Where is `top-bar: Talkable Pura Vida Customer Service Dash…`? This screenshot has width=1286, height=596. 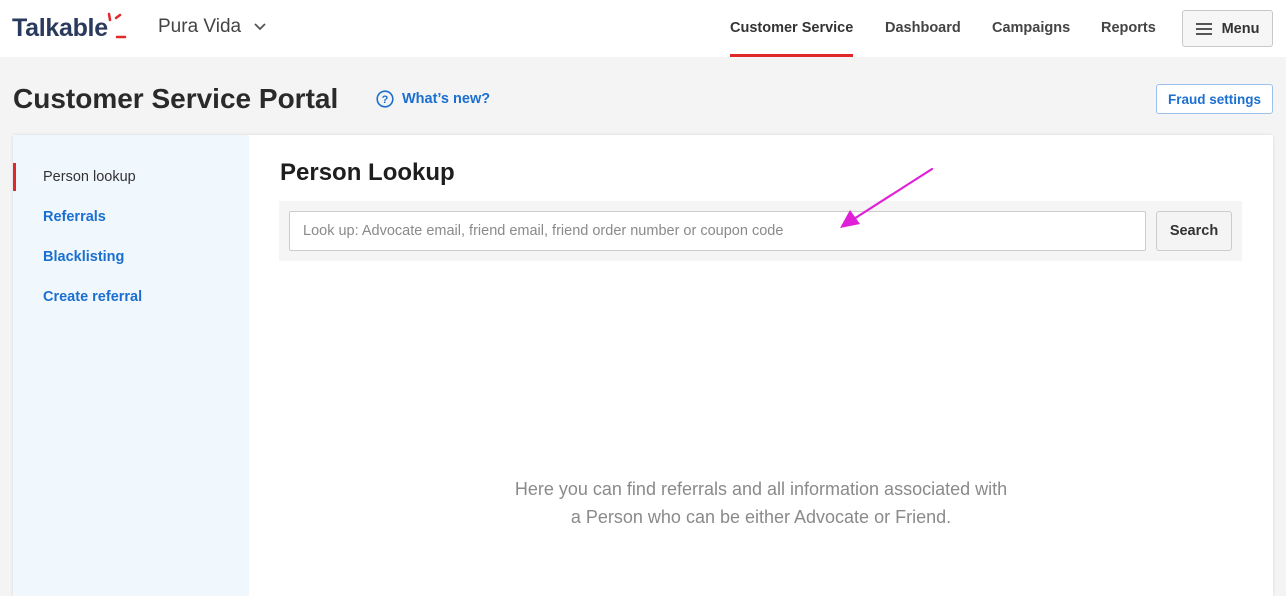
top-bar: Talkable Pura Vida Customer Service Dash… is located at coordinates (643, 28).